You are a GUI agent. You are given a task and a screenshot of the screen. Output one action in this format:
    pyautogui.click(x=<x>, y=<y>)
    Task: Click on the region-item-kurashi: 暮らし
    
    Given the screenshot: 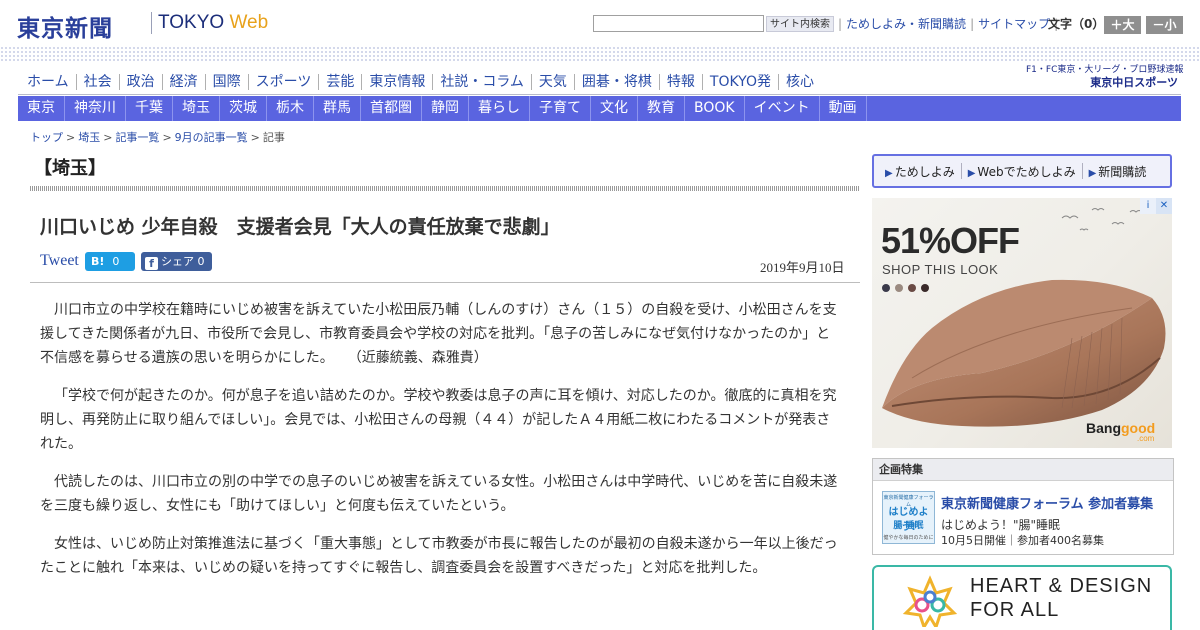 What is the action you would take?
    pyautogui.click(x=499, y=108)
    